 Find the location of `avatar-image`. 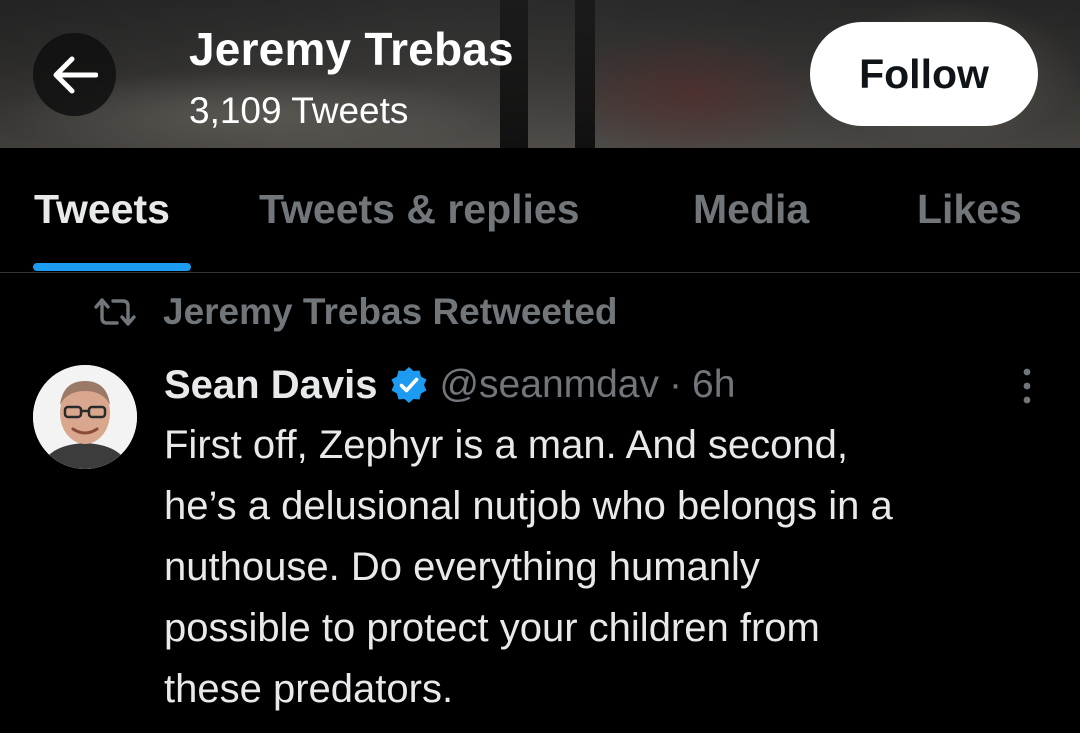

avatar-image is located at coordinates (85, 417).